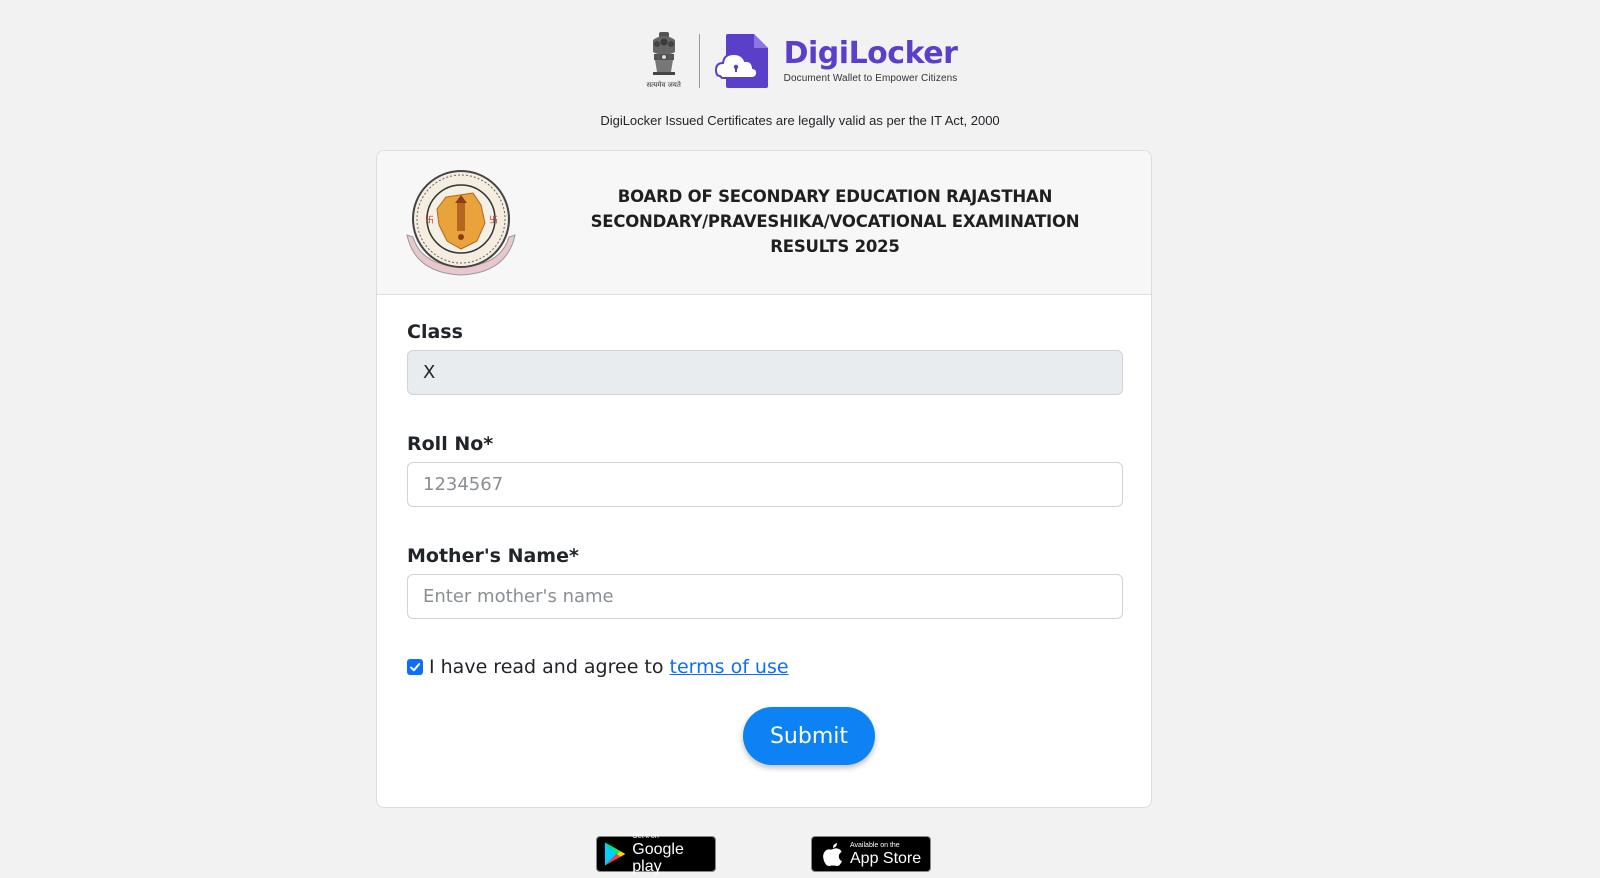  I want to click on logo-divider, so click(699, 61).